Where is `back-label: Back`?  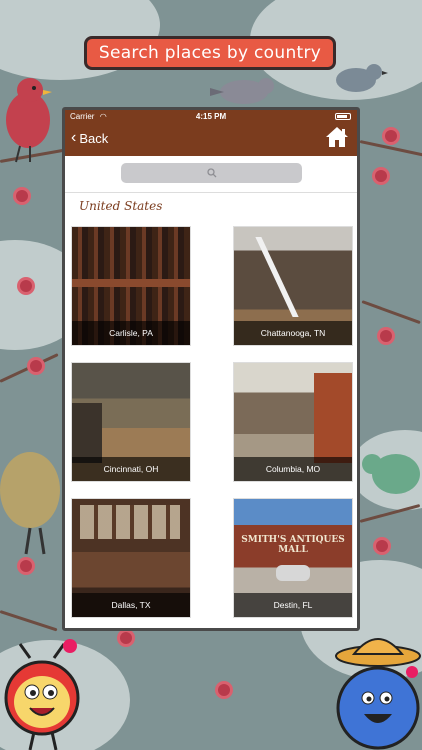
back-label: Back is located at coordinates (94, 138).